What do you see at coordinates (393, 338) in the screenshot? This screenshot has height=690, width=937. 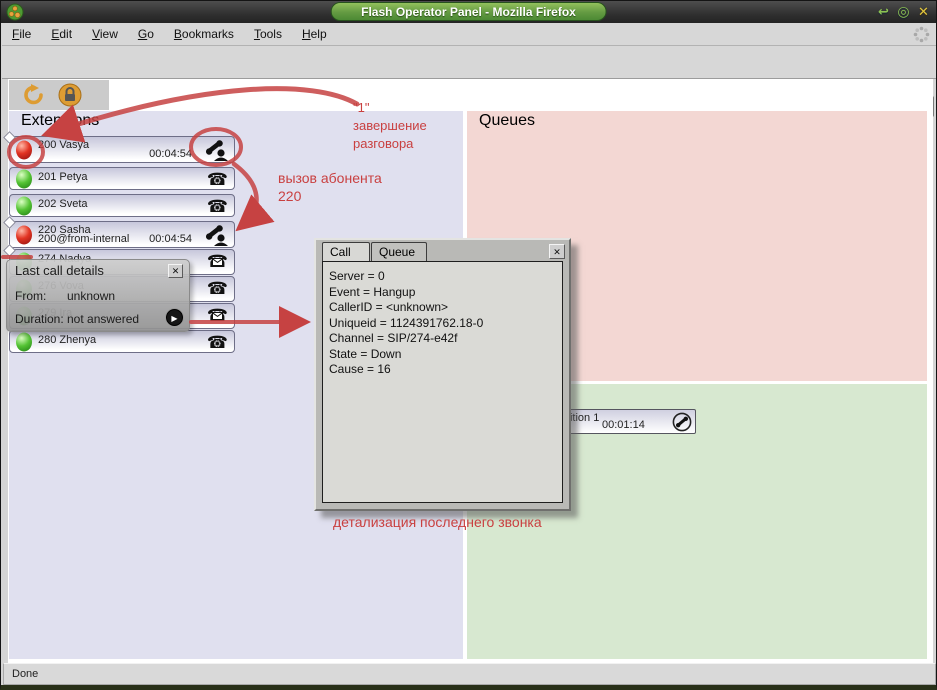 I see `dialog-line-channel: Channel = SIP/274-e42f` at bounding box center [393, 338].